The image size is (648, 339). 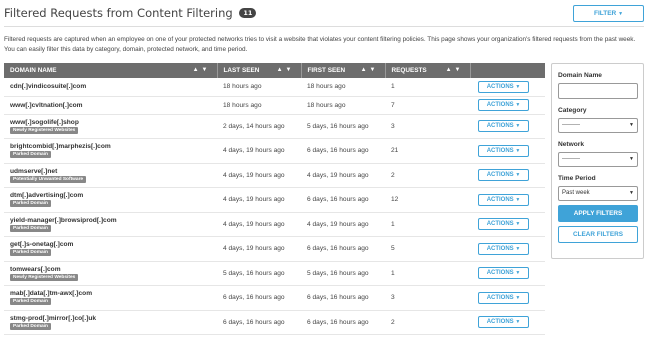 I want to click on domain-cell: dtm[.]advertising[.]com Parked Domain, so click(x=110, y=200).